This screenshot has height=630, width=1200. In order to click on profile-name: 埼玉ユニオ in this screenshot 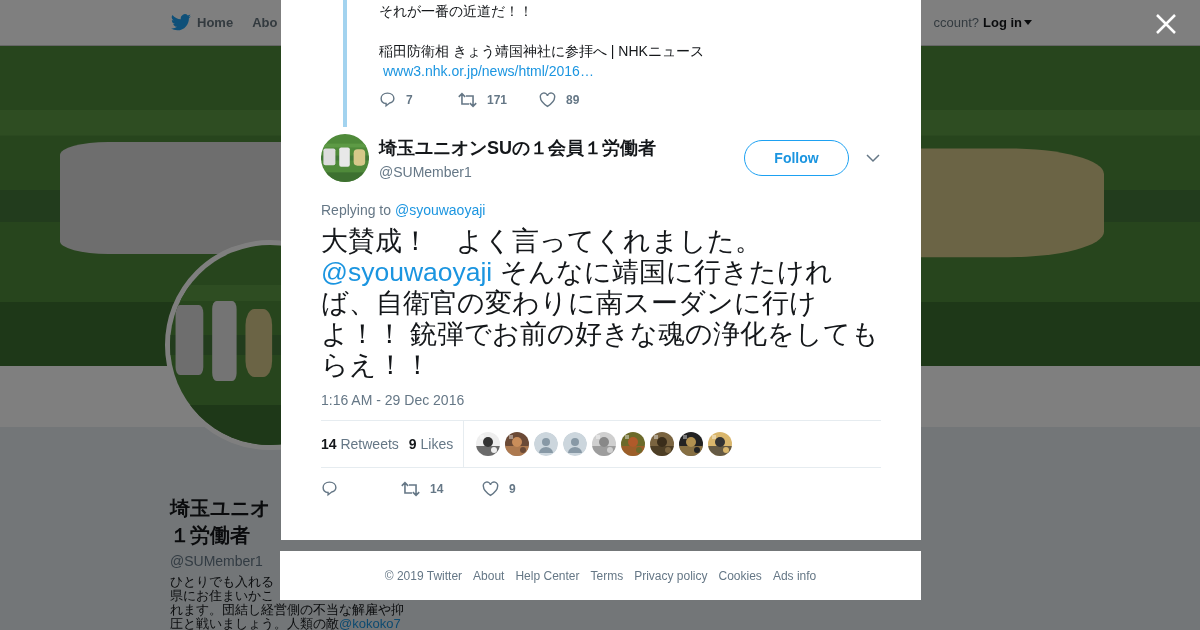, I will do `click(220, 508)`.